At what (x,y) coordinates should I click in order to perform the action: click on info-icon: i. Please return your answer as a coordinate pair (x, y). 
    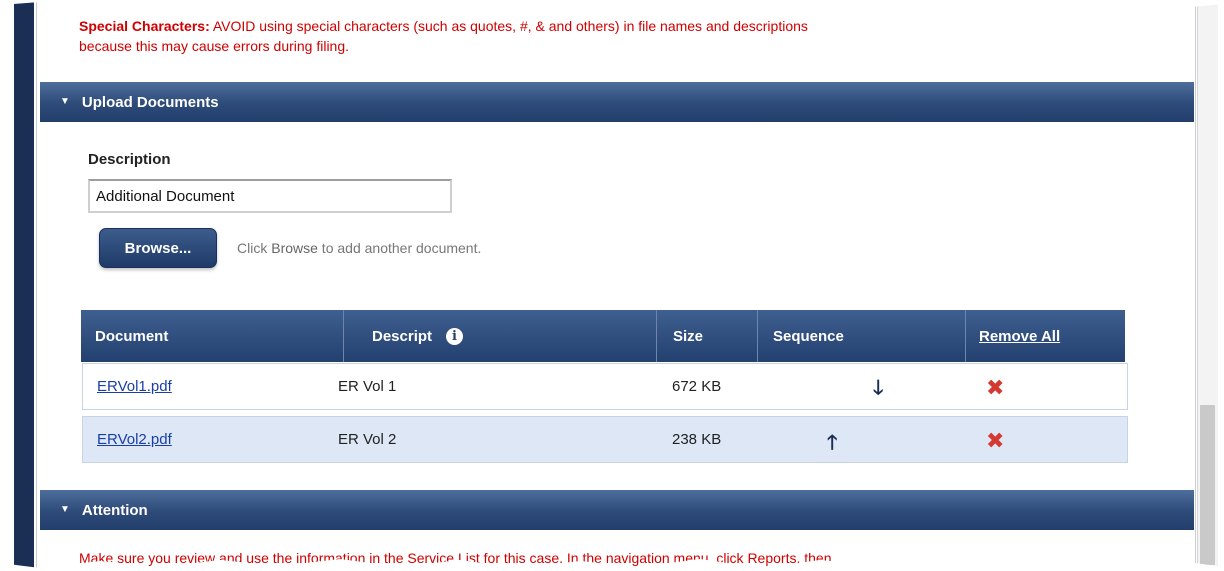
    Looking at the image, I should click on (455, 336).